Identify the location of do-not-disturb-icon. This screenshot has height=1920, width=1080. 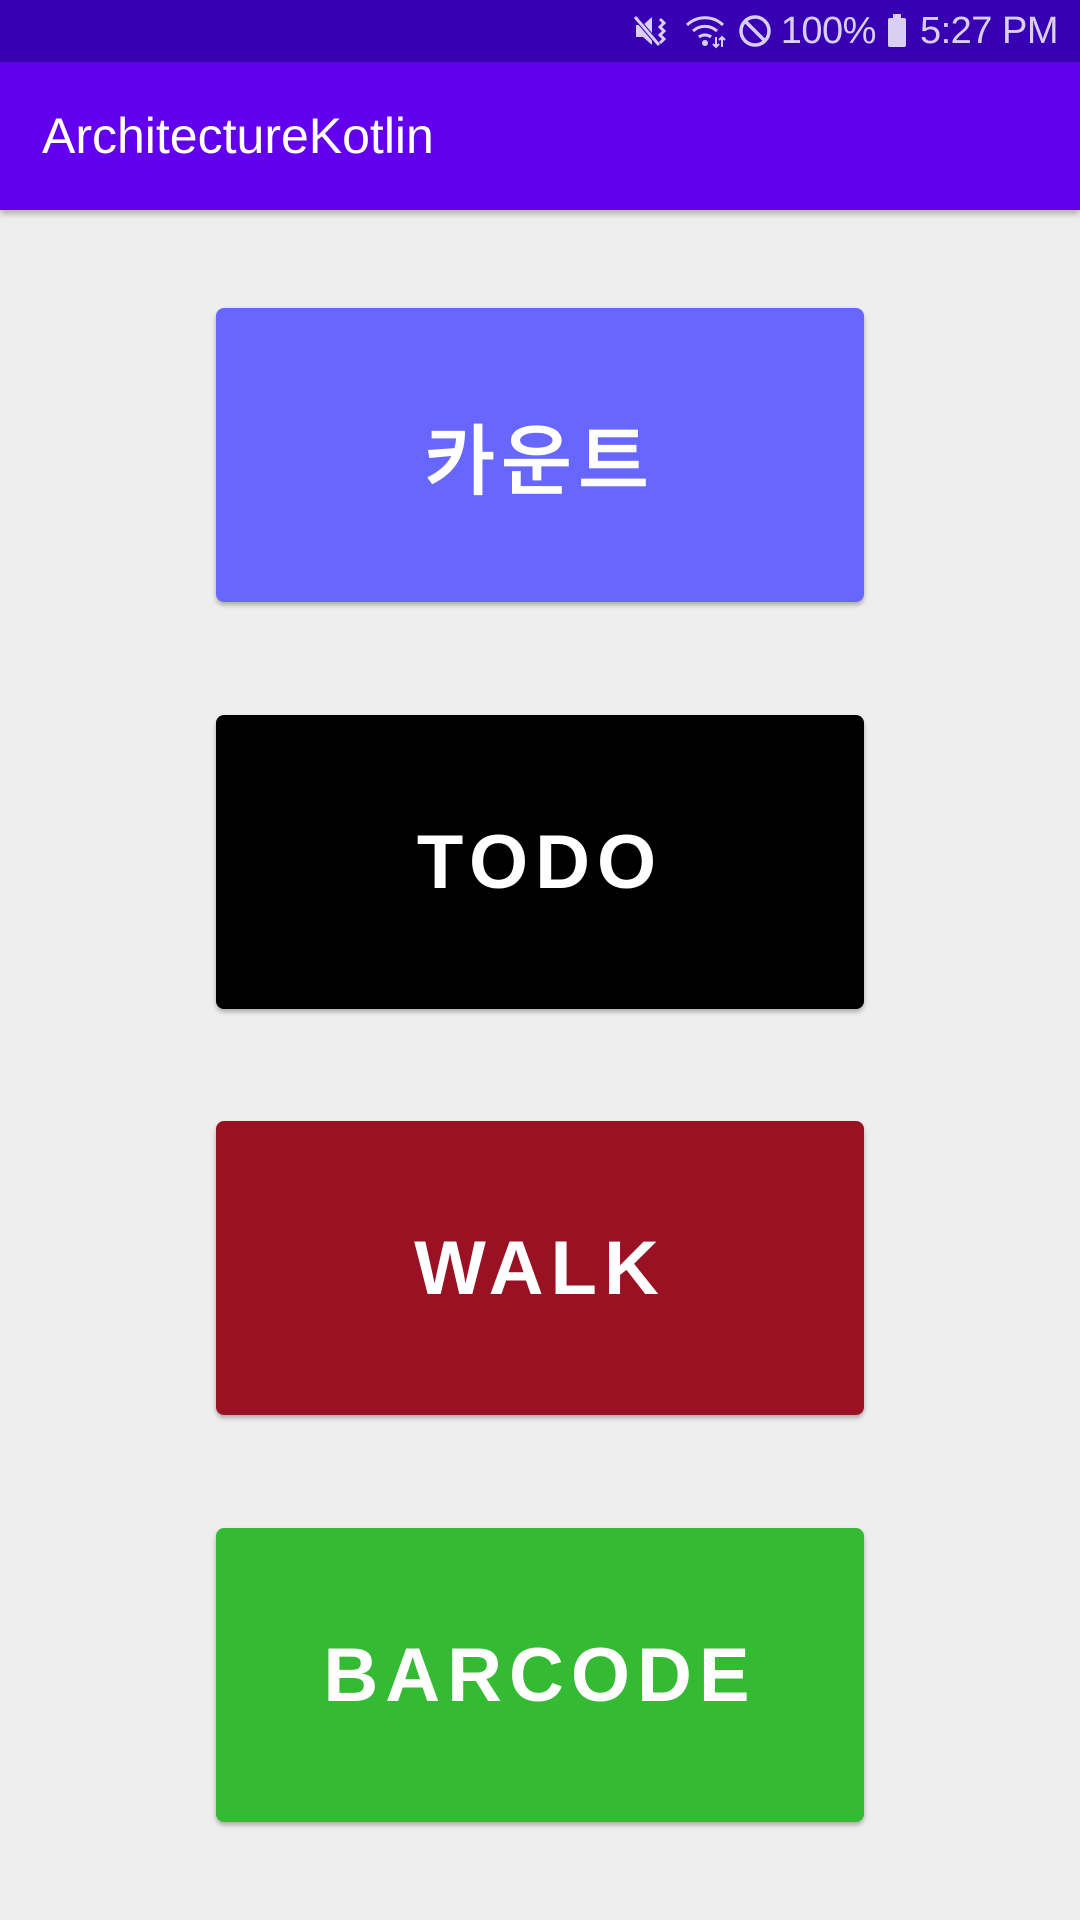
(755, 31).